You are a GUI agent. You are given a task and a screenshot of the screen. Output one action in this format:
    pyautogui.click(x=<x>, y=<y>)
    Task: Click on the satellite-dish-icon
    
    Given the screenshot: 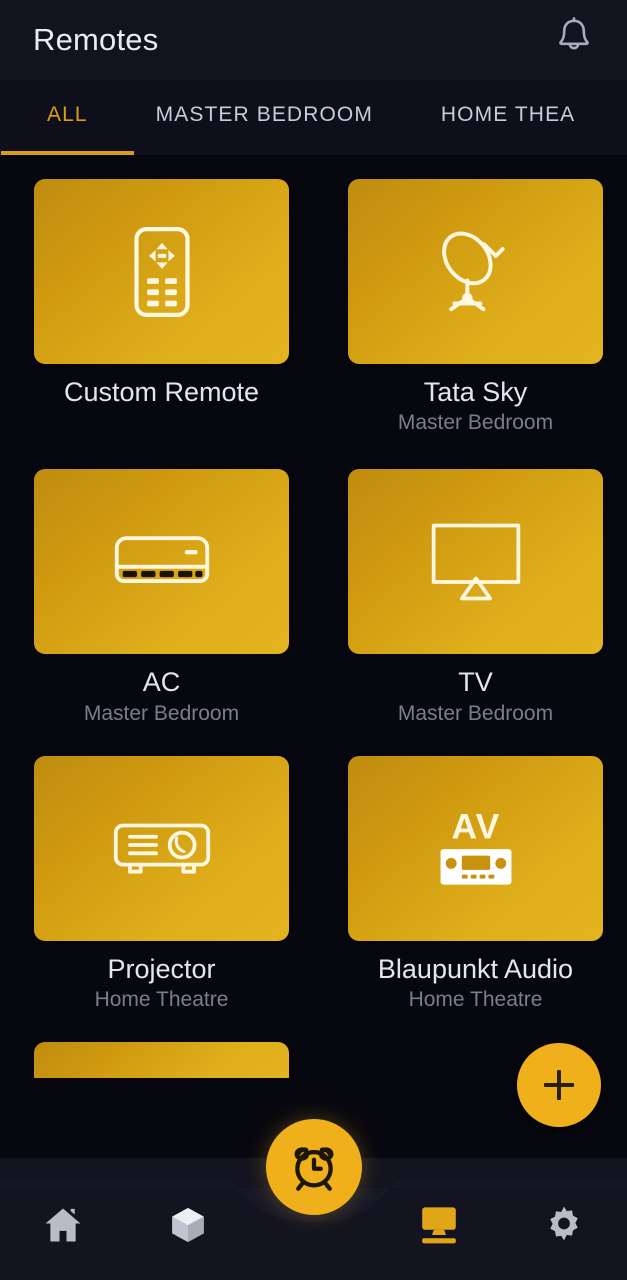 What is the action you would take?
    pyautogui.click(x=476, y=272)
    